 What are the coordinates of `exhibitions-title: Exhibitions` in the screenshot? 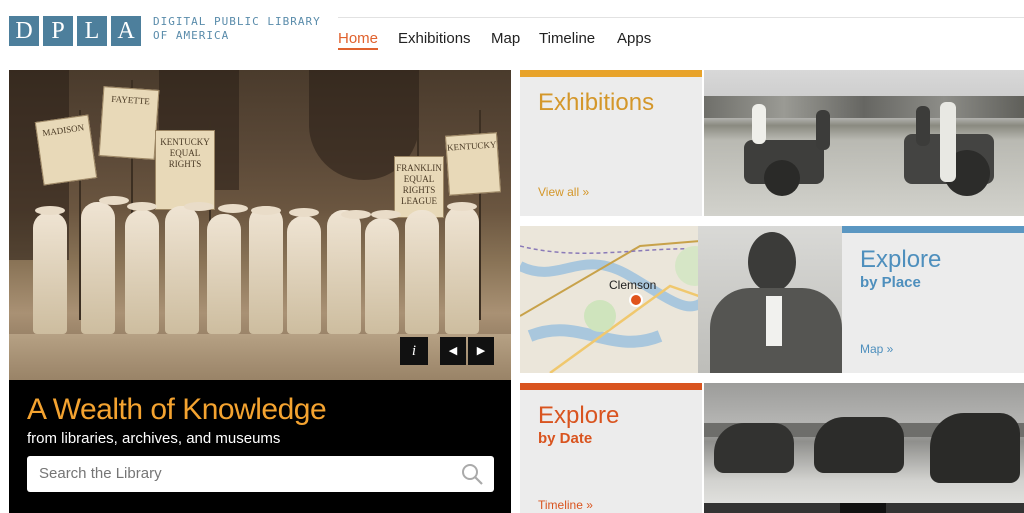 It's located at (596, 103).